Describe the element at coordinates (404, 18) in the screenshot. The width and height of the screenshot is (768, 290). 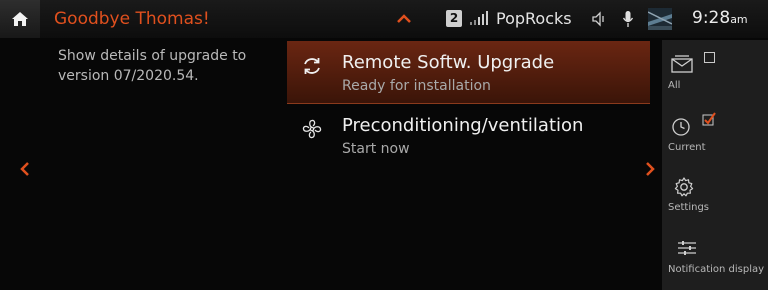
I see `caret-up-icon` at that location.